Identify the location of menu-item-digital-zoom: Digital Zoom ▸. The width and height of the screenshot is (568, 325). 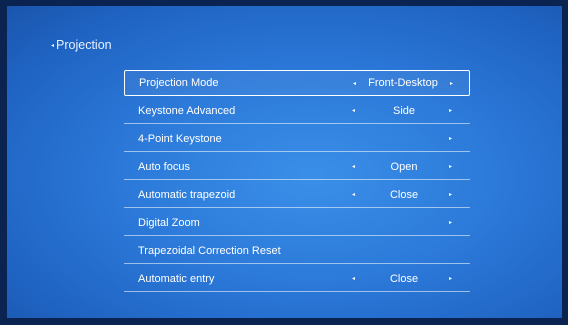
(297, 223).